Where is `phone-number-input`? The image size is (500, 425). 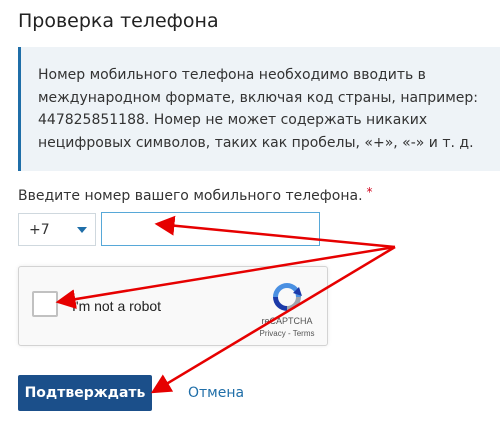
phone-number-input is located at coordinates (210, 229).